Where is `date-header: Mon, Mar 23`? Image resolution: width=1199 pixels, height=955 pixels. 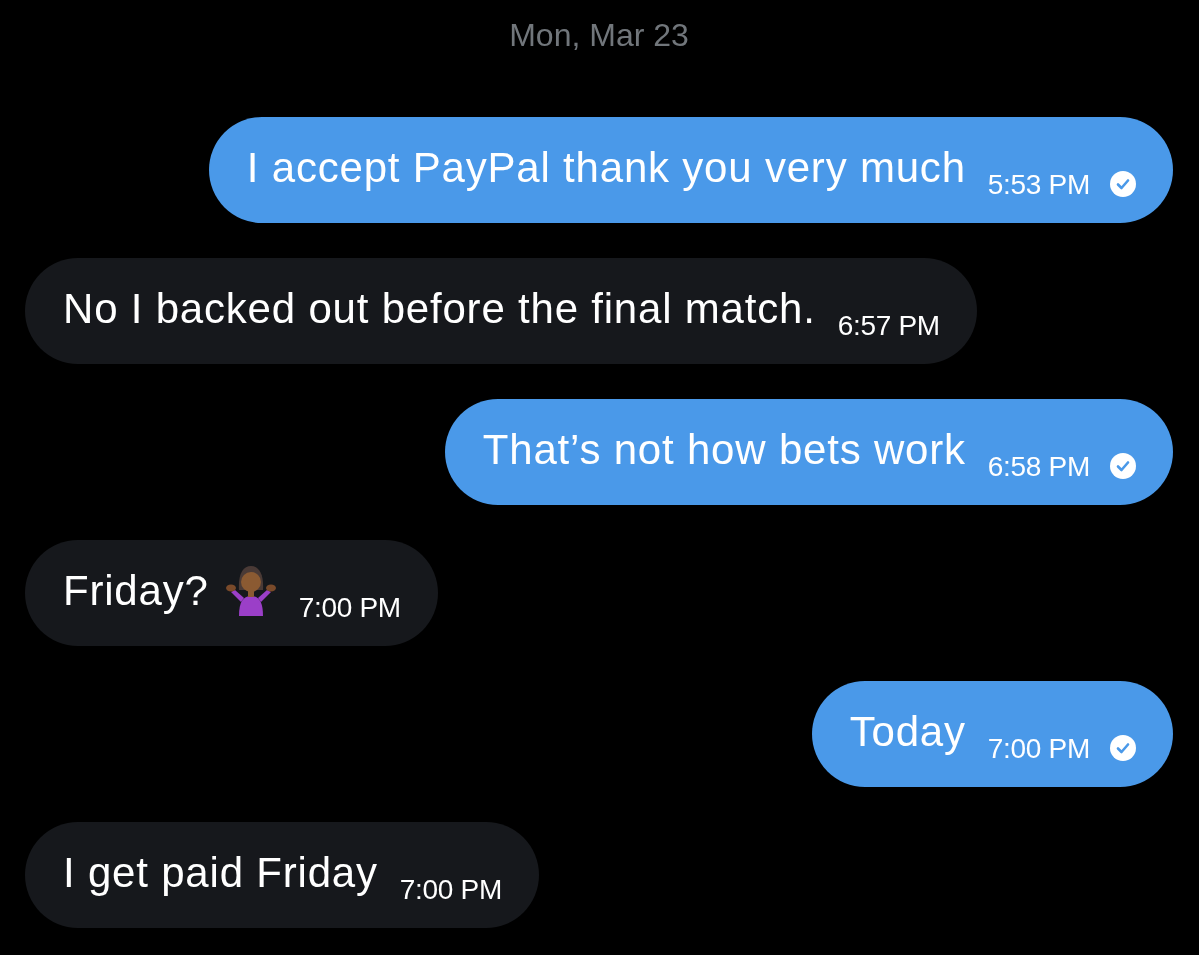
date-header: Mon, Mar 23 is located at coordinates (599, 35).